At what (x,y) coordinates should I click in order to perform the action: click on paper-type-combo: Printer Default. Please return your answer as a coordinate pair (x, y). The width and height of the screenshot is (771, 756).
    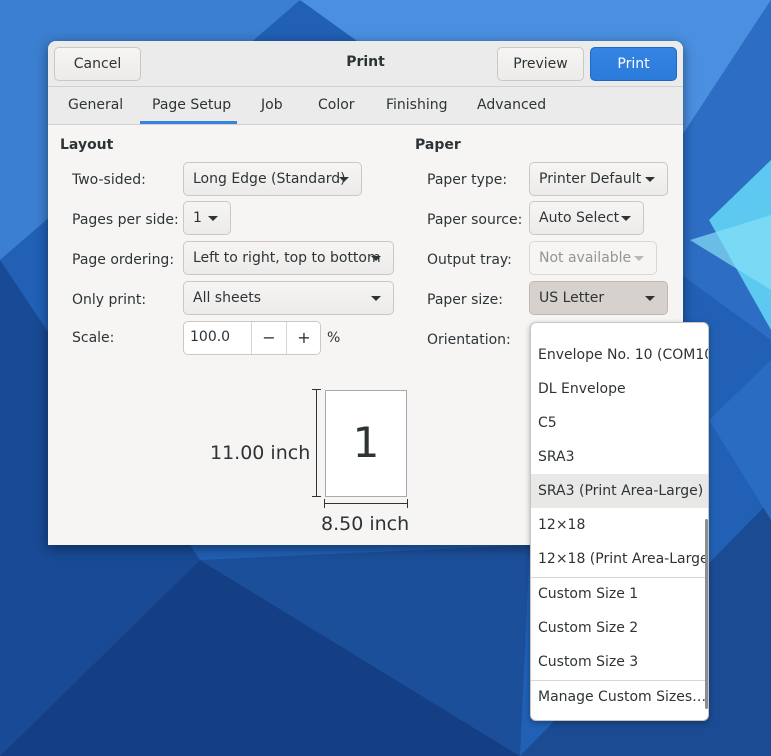
    Looking at the image, I should click on (598, 179).